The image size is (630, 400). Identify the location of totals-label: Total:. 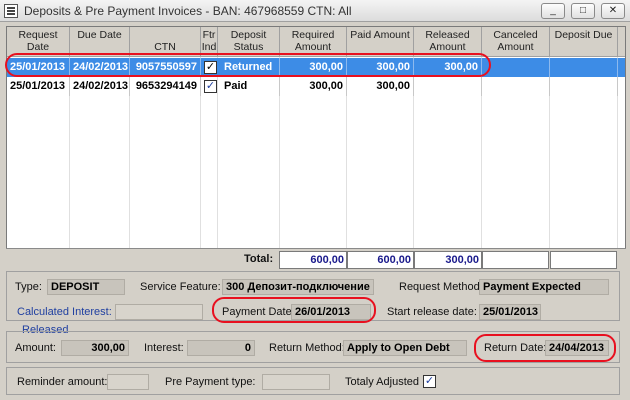
(259, 259).